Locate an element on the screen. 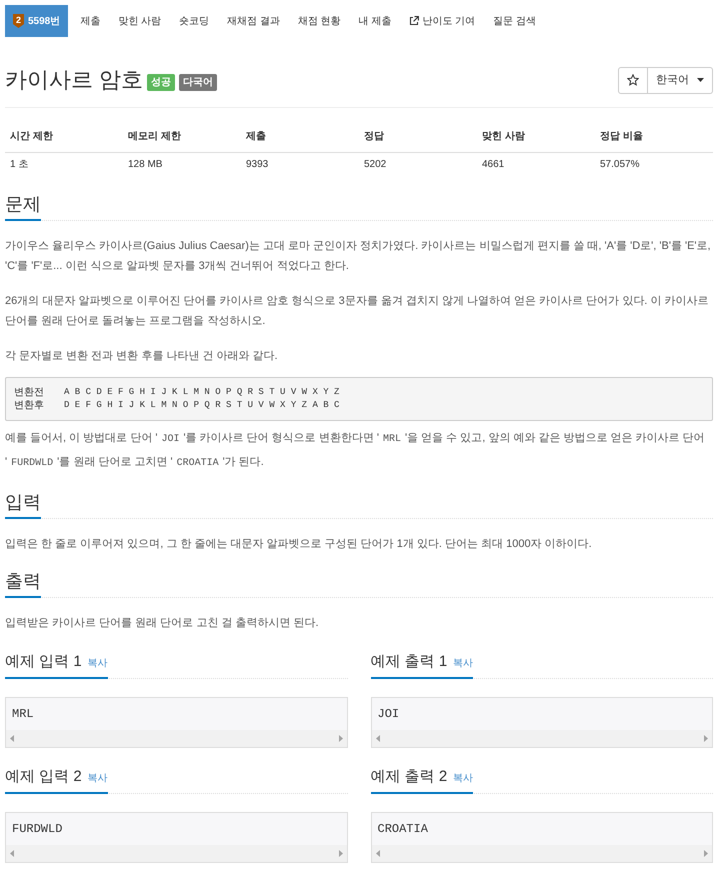 The image size is (718, 887). sample-title: 예제 출력 2 is located at coordinates (409, 777).